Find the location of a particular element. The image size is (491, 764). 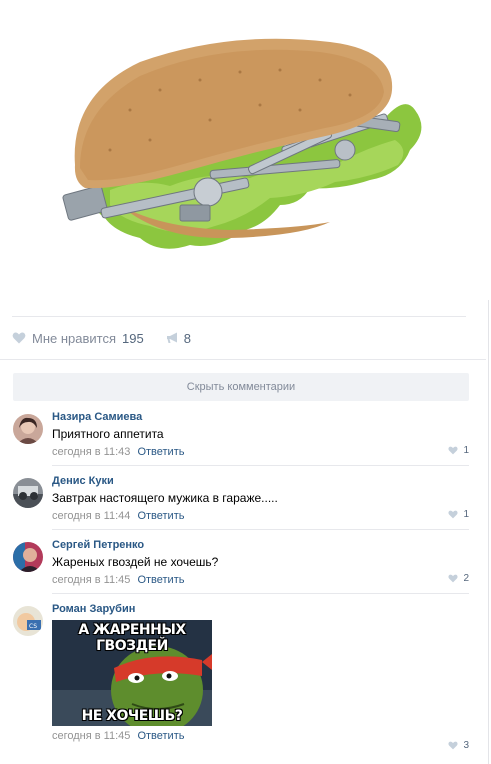

svg-text: CS is located at coordinates (33, 626).